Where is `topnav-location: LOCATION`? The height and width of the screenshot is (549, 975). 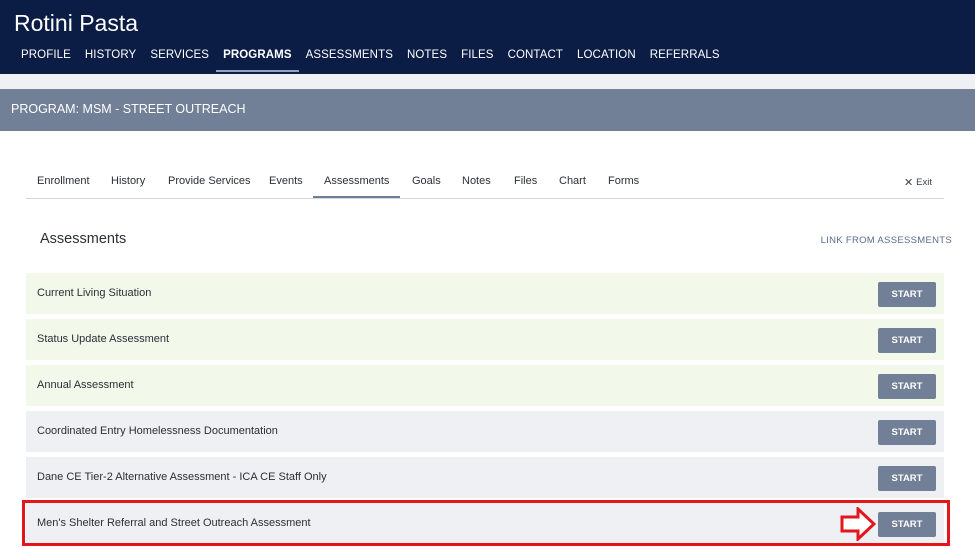 topnav-location: LOCATION is located at coordinates (606, 58).